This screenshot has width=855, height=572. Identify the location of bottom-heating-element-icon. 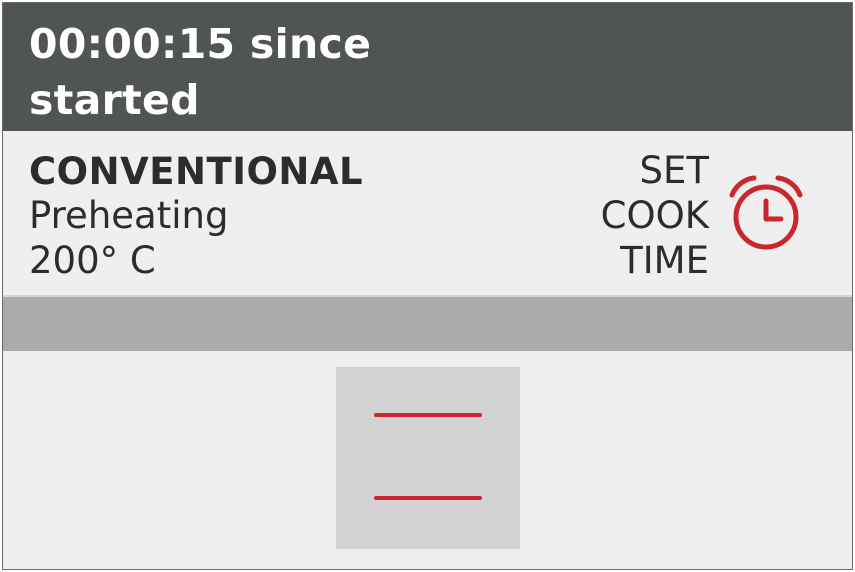
(428, 498).